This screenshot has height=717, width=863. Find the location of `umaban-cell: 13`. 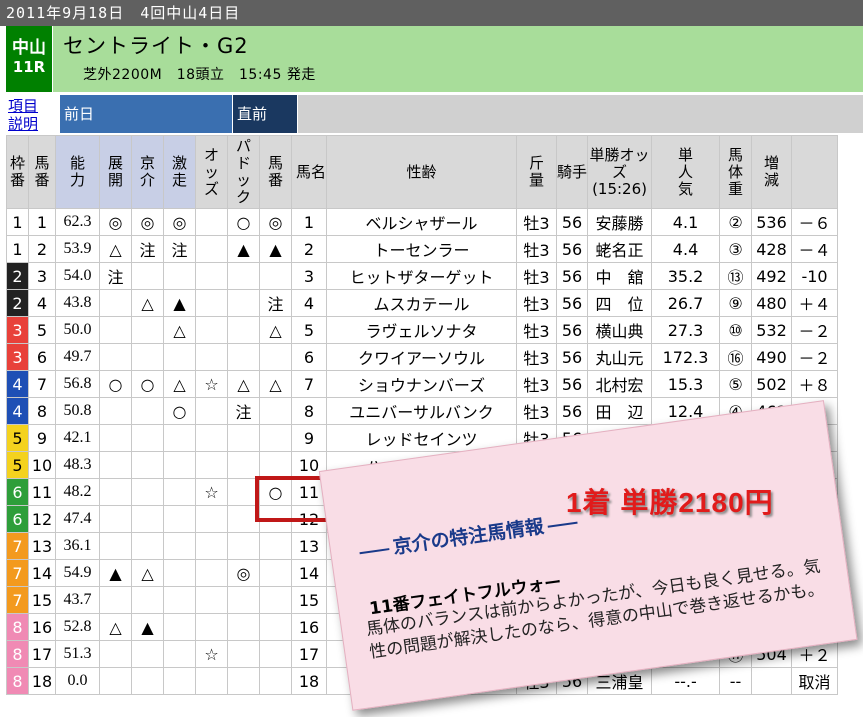

umaban-cell: 13 is located at coordinates (42, 546).